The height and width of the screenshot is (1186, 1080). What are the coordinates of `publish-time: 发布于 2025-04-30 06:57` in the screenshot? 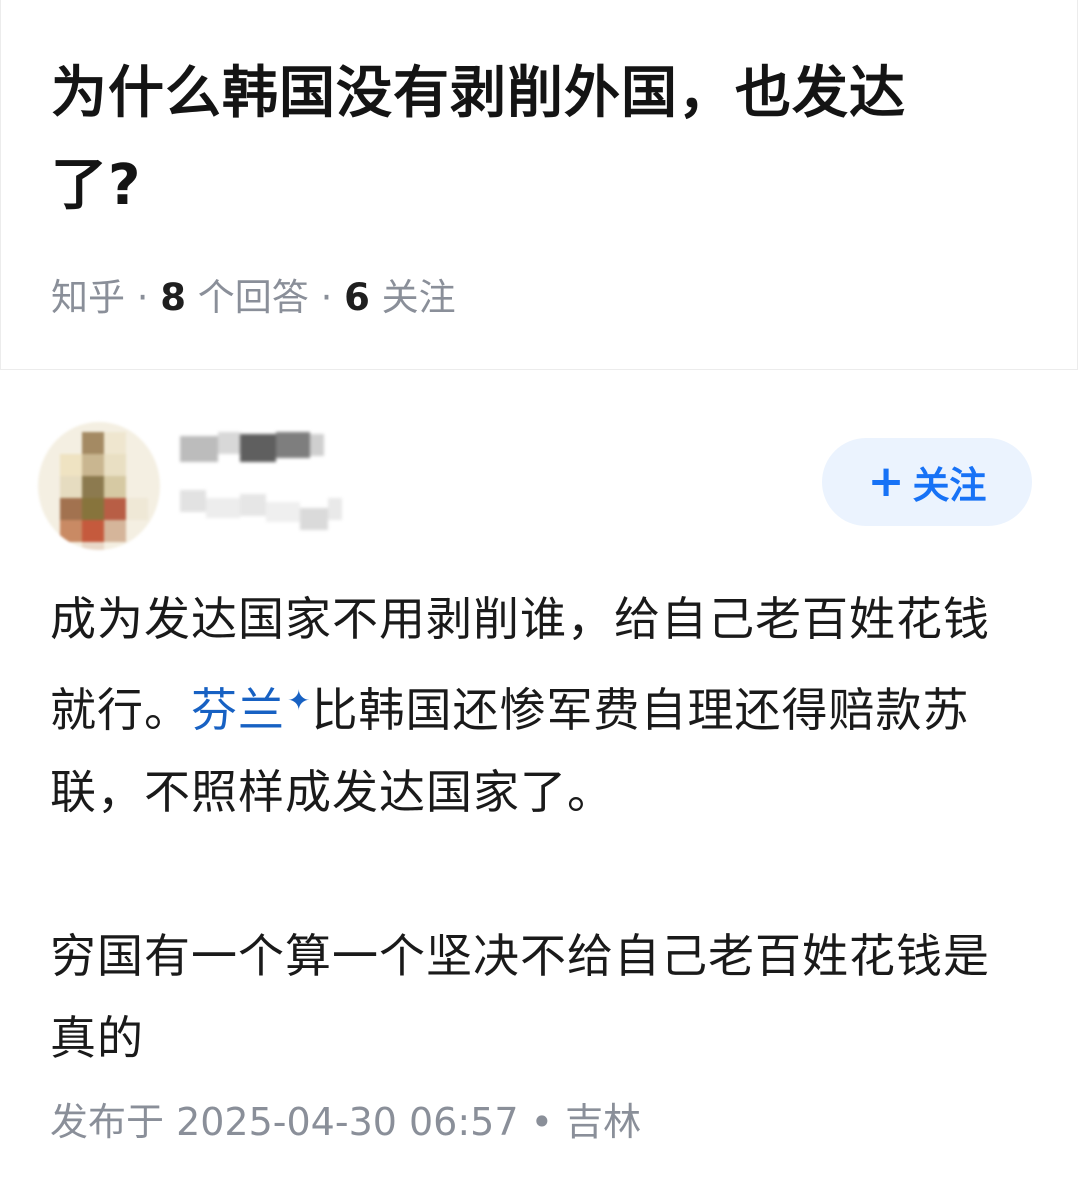 It's located at (284, 1122).